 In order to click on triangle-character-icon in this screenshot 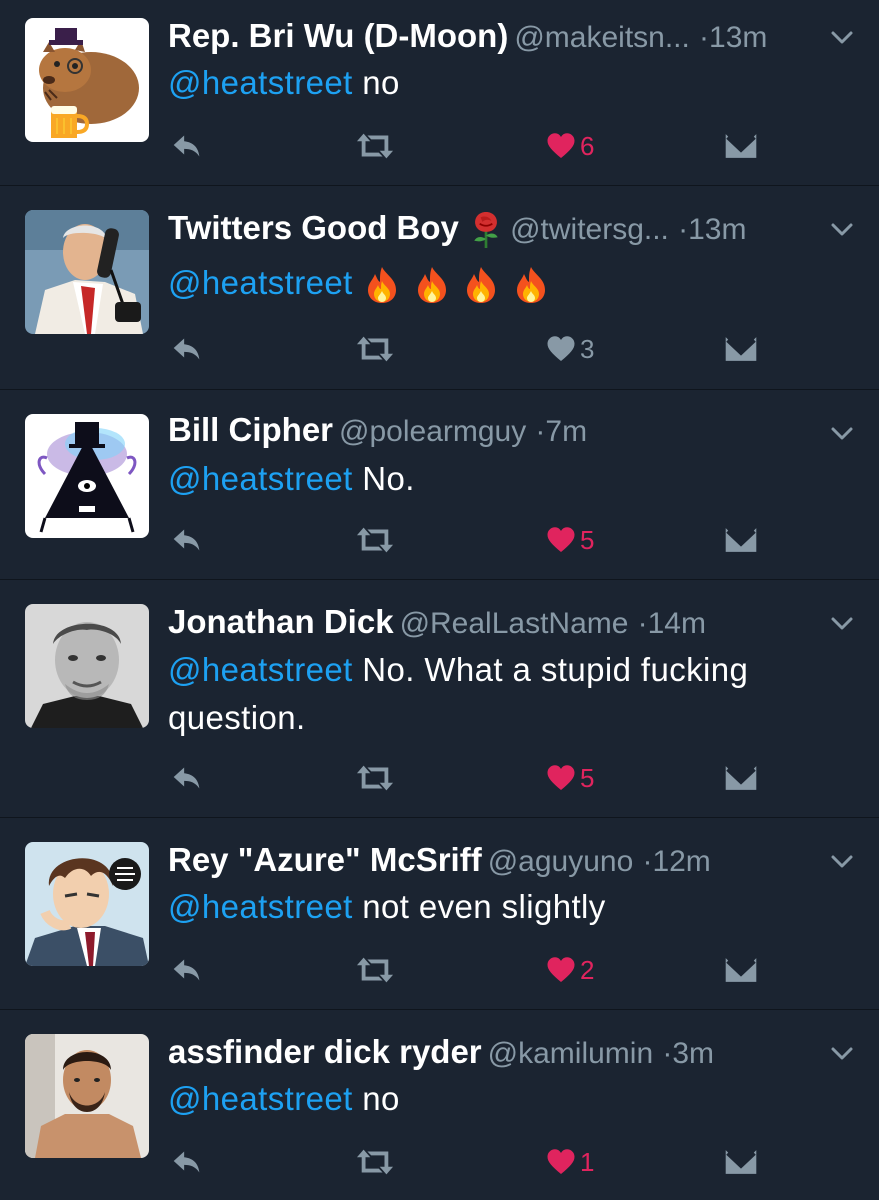, I will do `click(87, 476)`.